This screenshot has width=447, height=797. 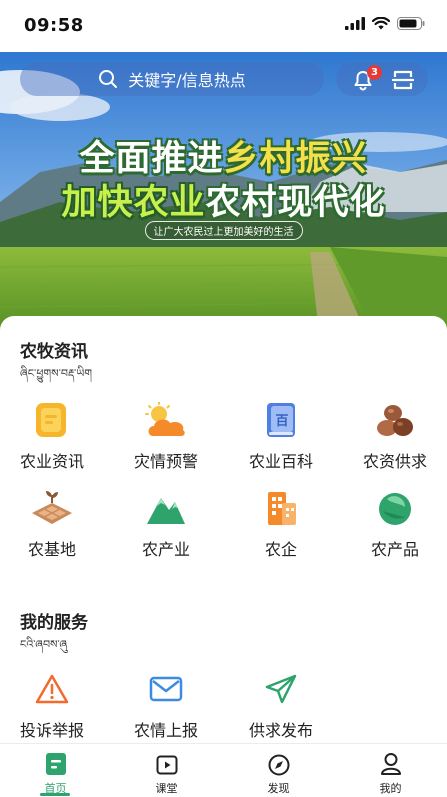 What do you see at coordinates (282, 508) in the screenshot?
I see `building-icon` at bounding box center [282, 508].